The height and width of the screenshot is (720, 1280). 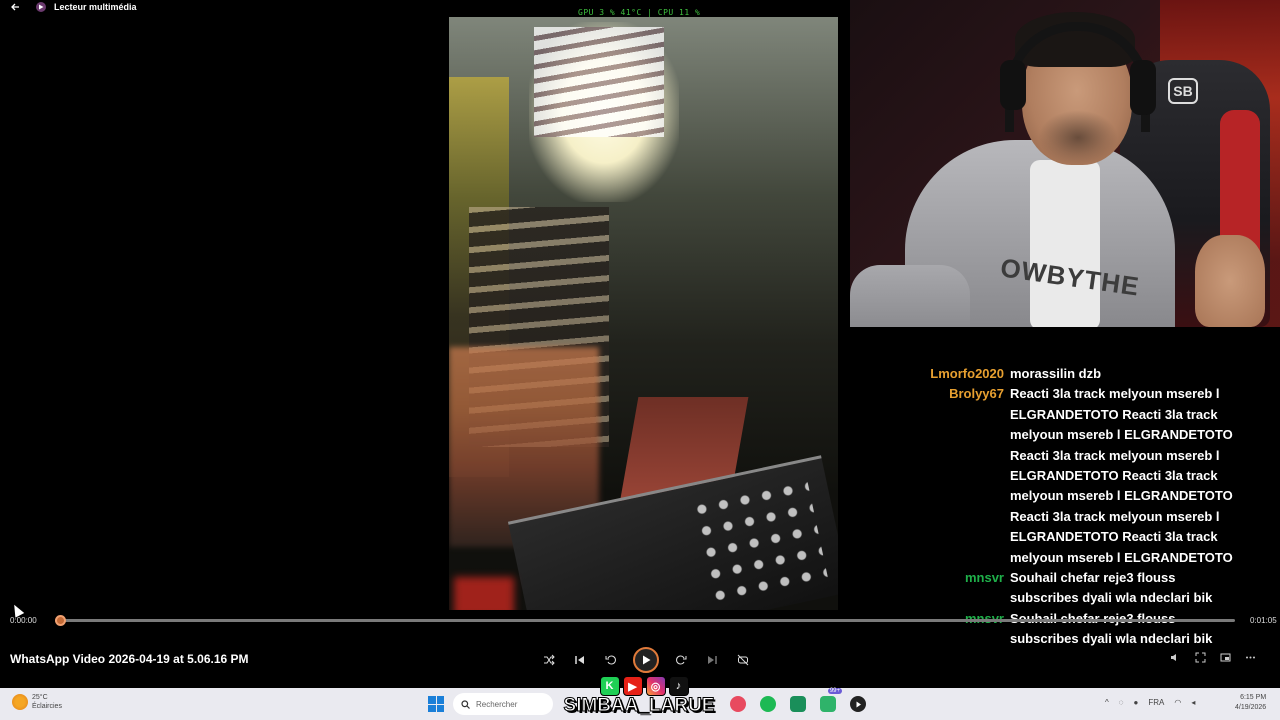 I want to click on search-icon, so click(x=465, y=704).